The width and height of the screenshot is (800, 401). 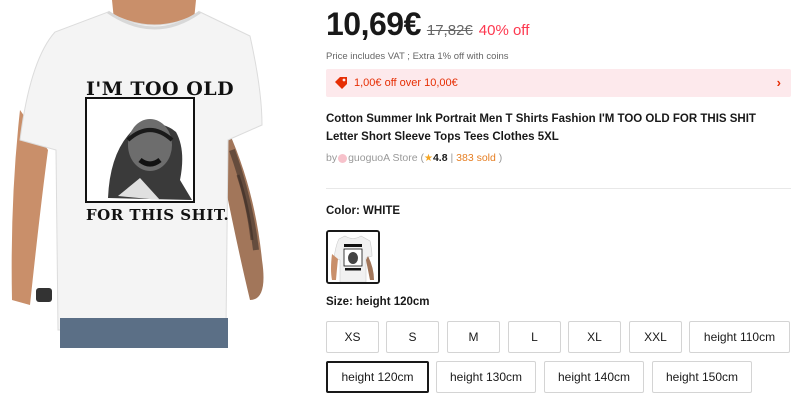 I want to click on shirt-print-bottom-text: FOR THIS SHIT., so click(x=158, y=215).